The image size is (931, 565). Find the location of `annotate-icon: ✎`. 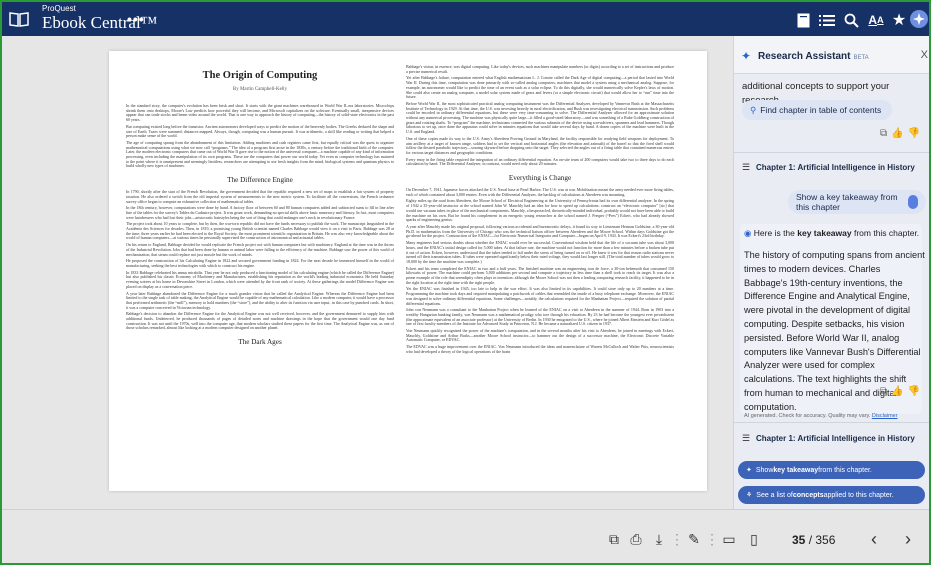

annotate-icon: ✎ is located at coordinates (694, 539).